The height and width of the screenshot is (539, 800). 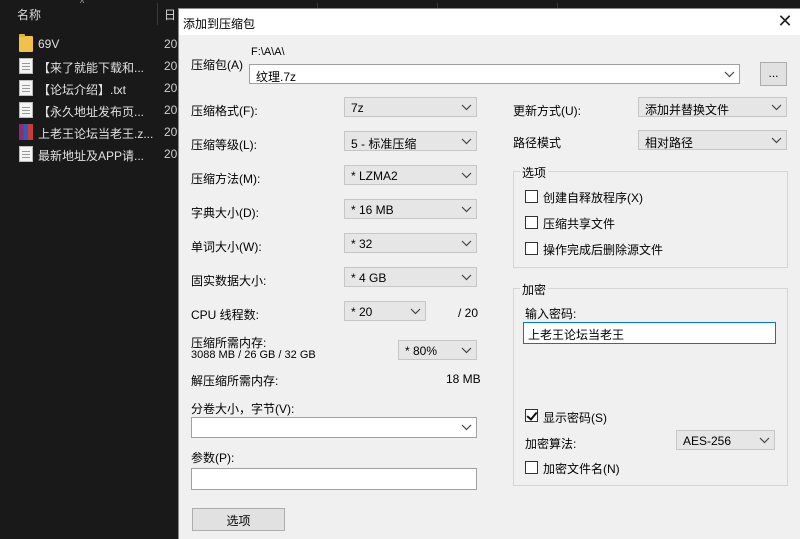 What do you see at coordinates (531, 196) in the screenshot?
I see `sfx-checkbox` at bounding box center [531, 196].